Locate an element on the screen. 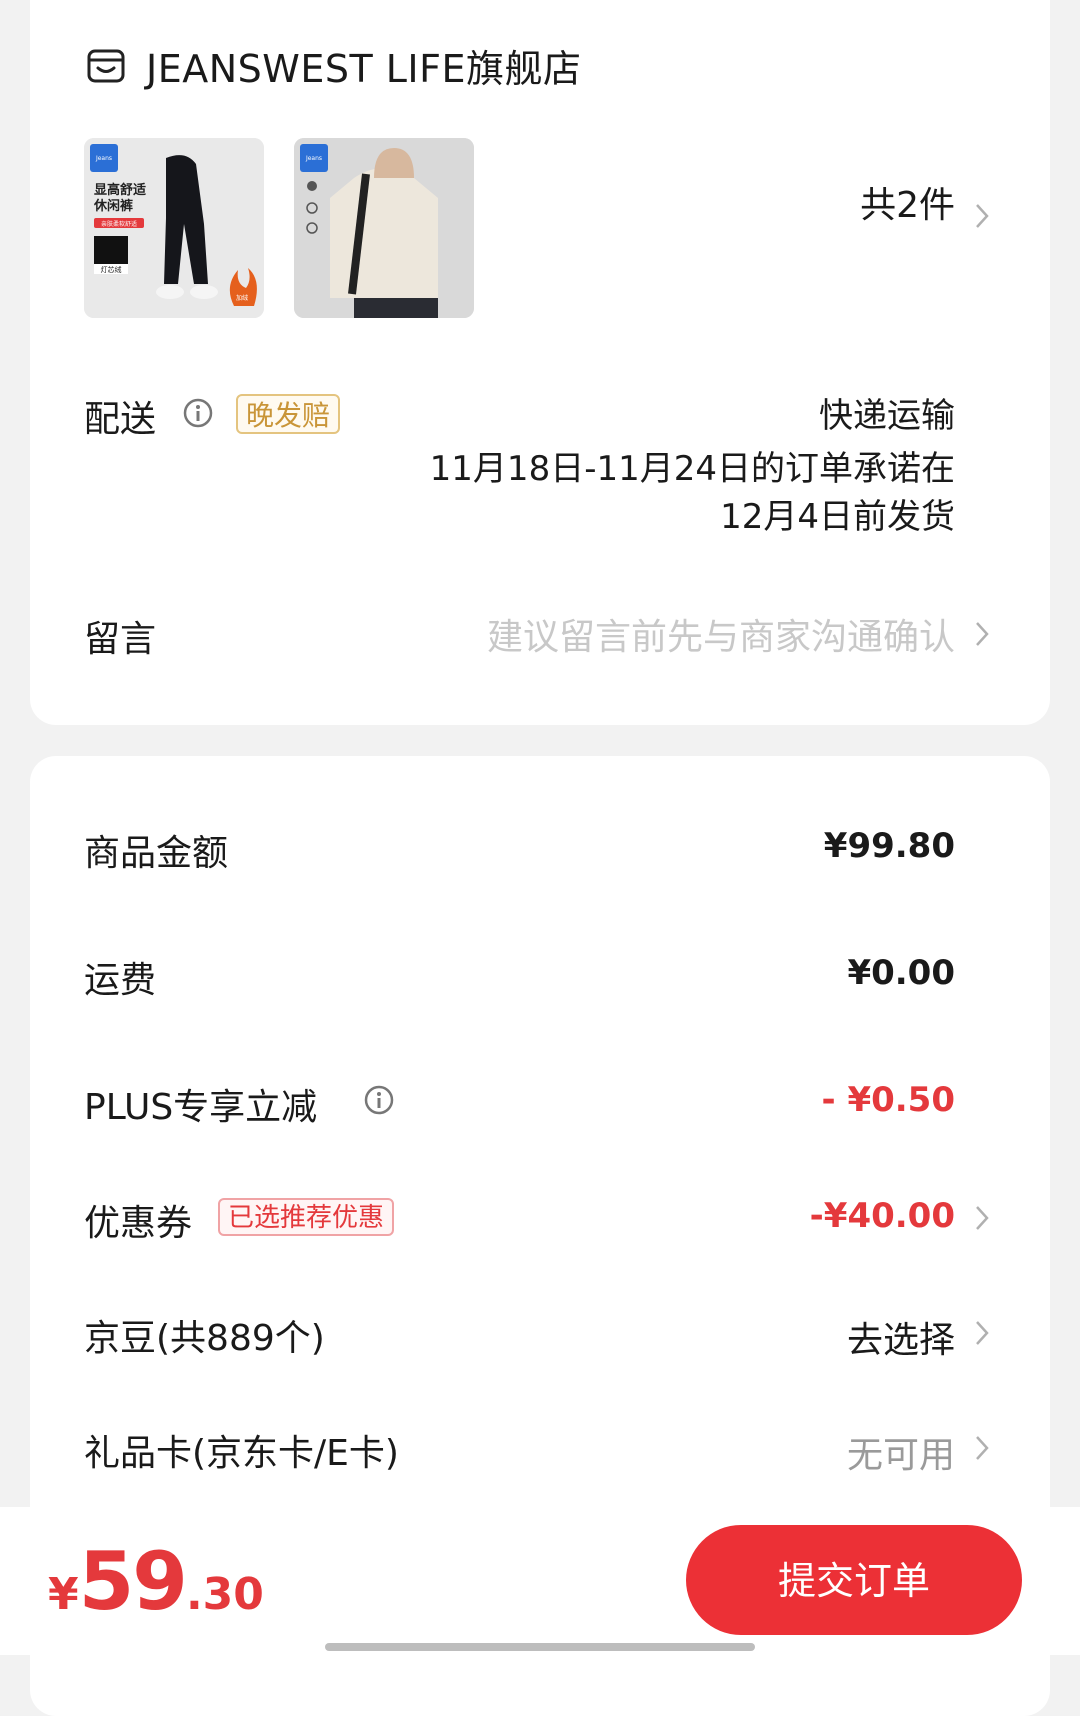 The height and width of the screenshot is (1716, 1080). checkout-bar: ¥59.30 提交订单 is located at coordinates (540, 1581).